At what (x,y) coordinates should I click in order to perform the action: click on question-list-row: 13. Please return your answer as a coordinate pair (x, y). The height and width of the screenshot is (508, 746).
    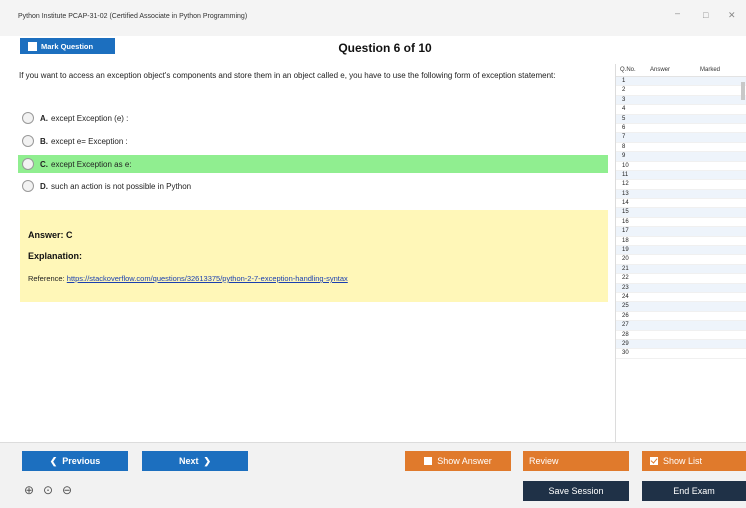
    Looking at the image, I should click on (681, 194).